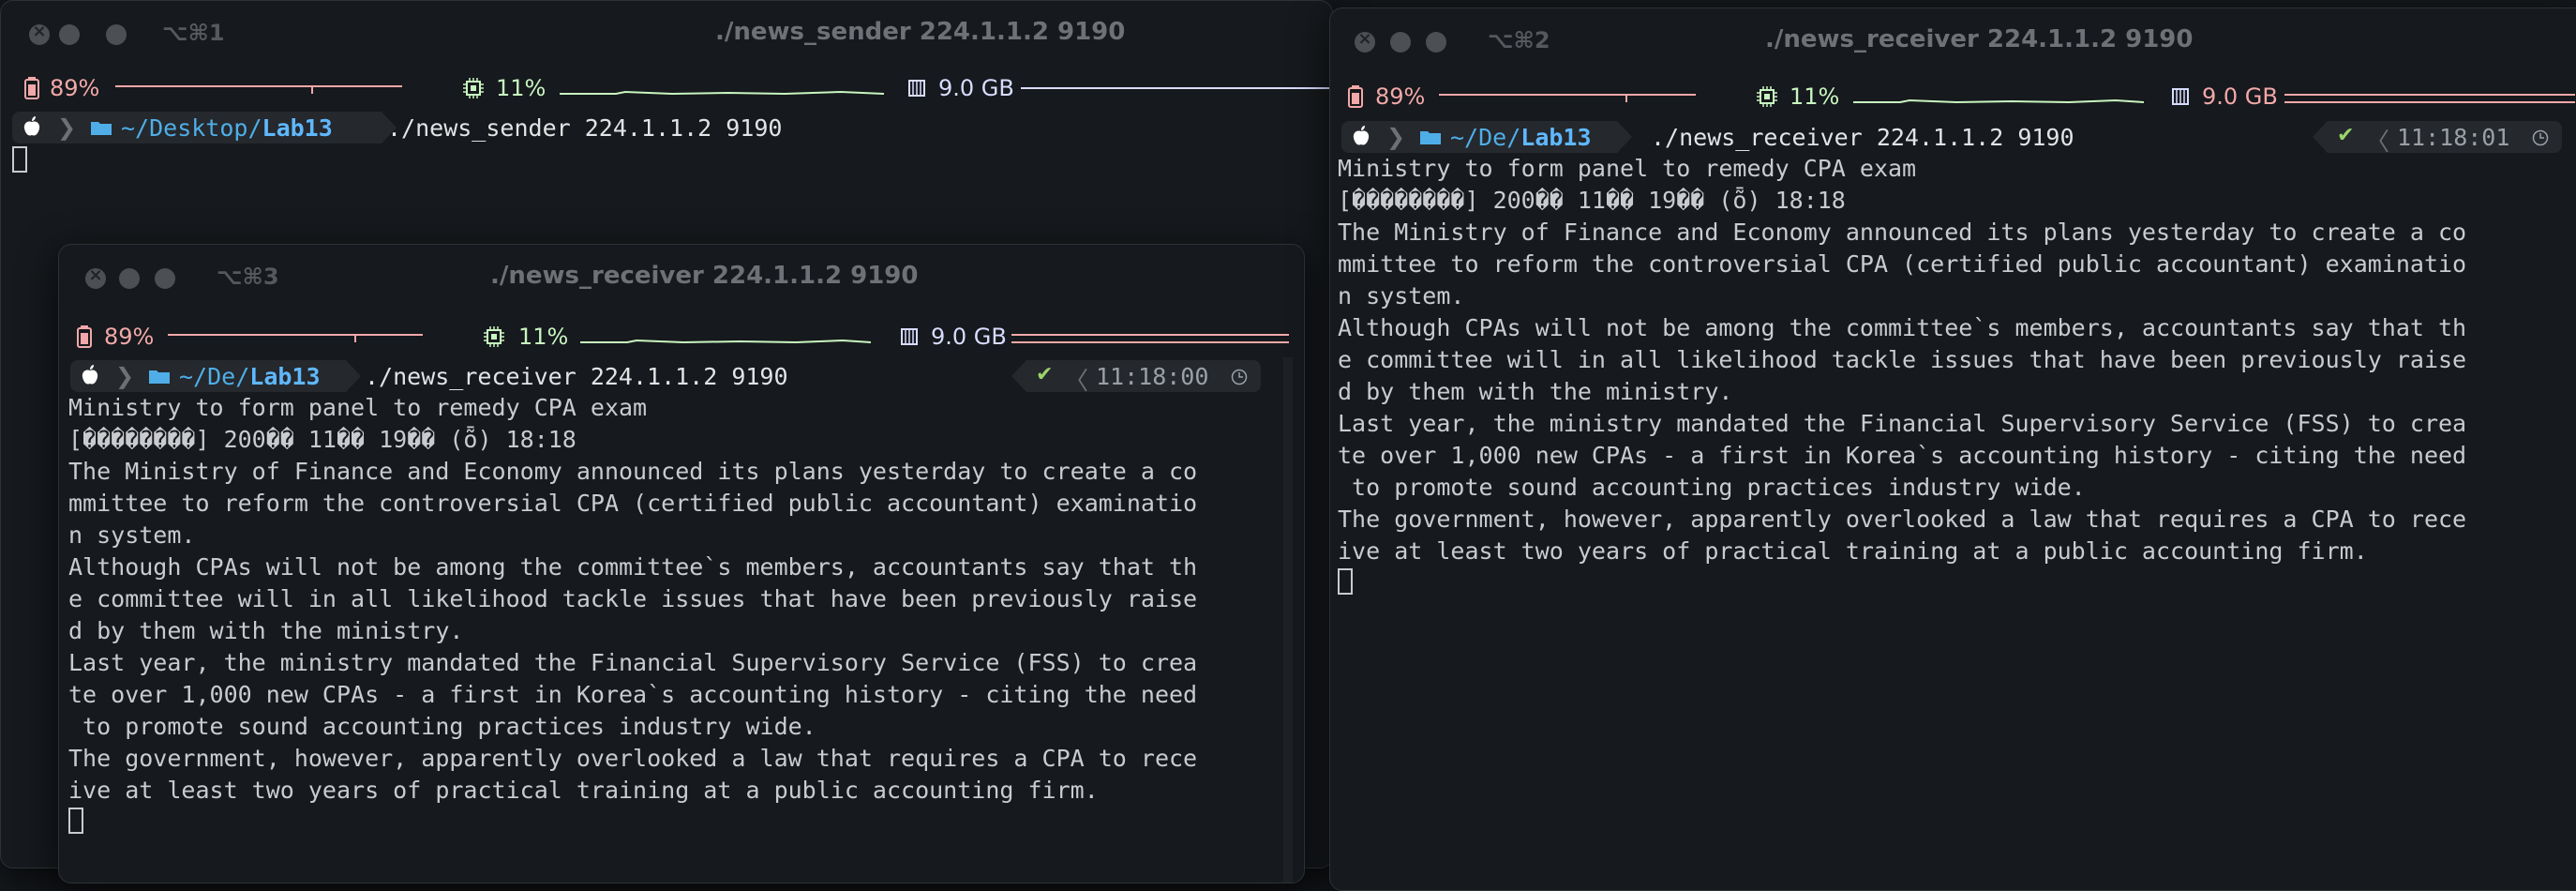  What do you see at coordinates (192, 128) in the screenshot?
I see `prompt-path-dim: ~/Desktop/` at bounding box center [192, 128].